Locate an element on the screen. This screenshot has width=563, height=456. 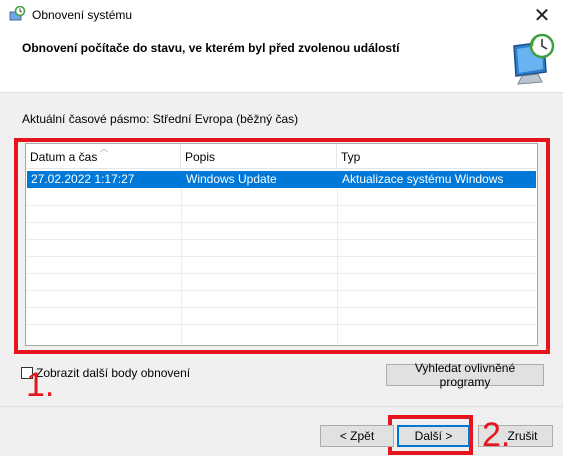
next-button: Další > is located at coordinates (433, 436).